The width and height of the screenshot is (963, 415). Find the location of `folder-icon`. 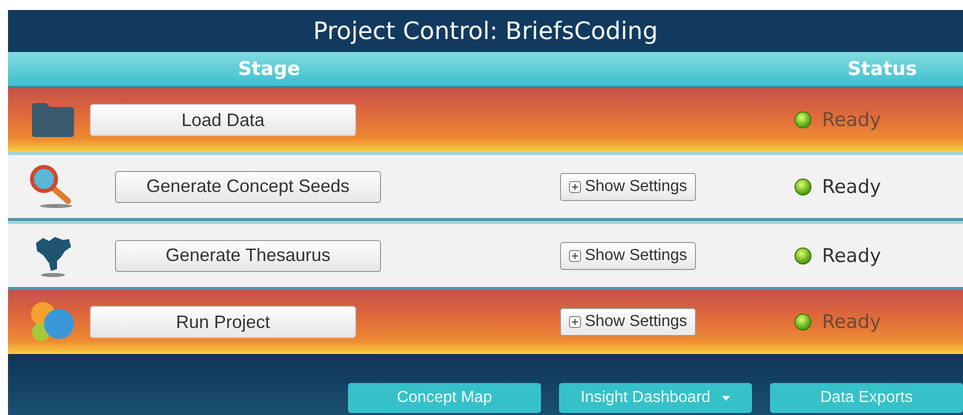

folder-icon is located at coordinates (53, 120).